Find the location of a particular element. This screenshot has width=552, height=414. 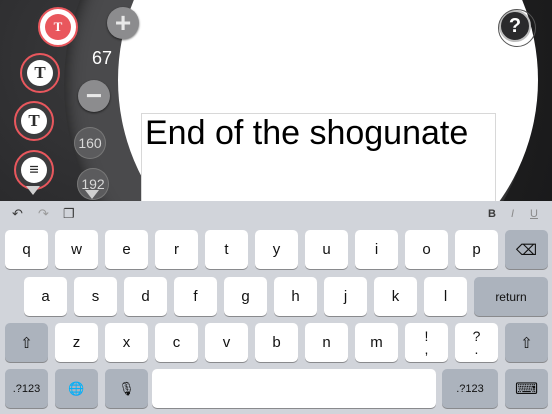

align-icon: ≡ is located at coordinates (34, 170).